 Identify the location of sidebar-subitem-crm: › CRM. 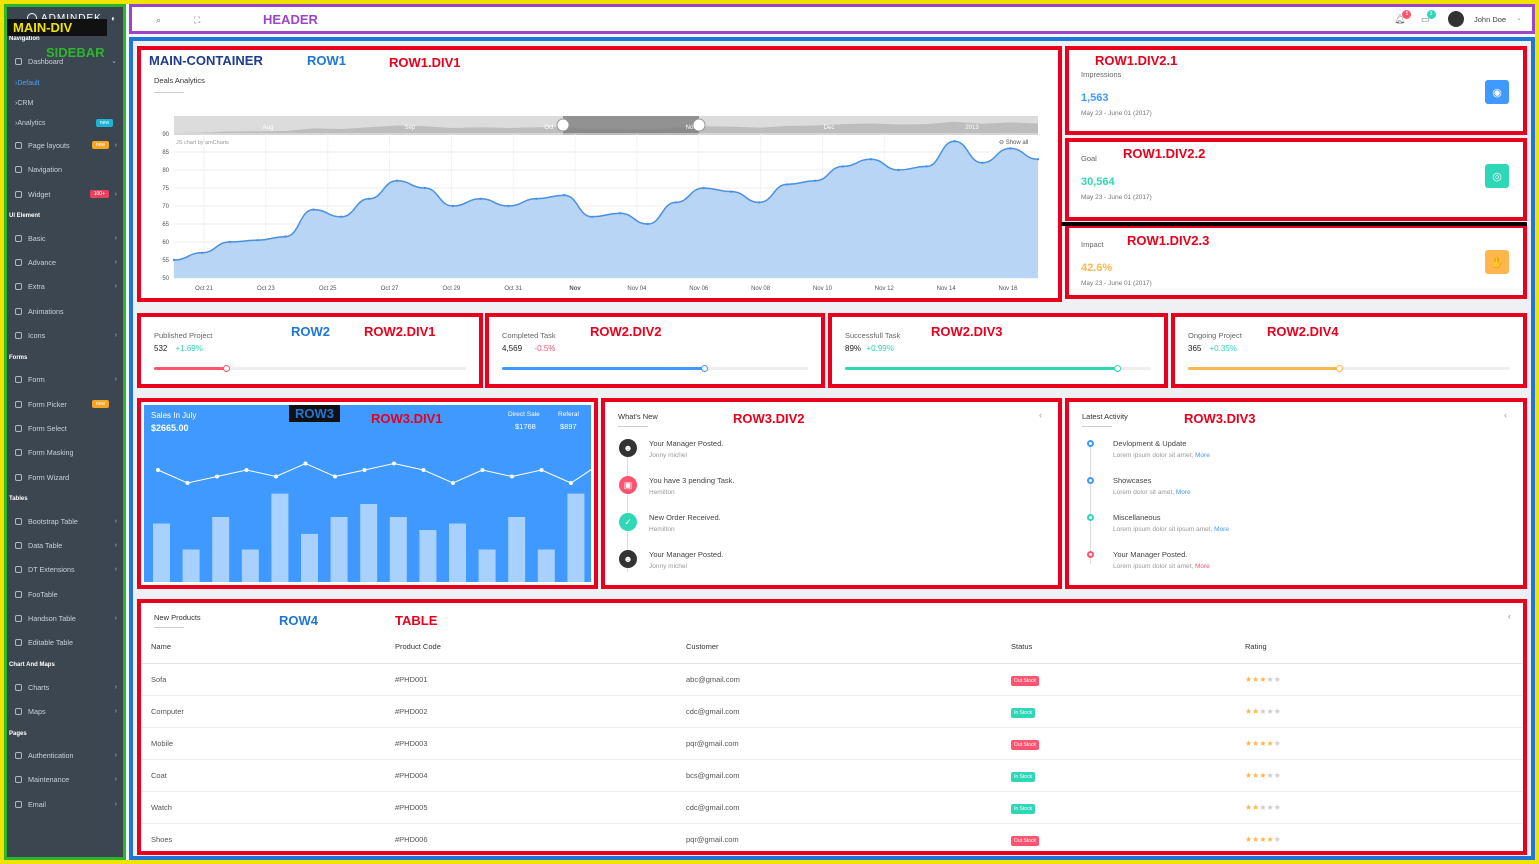
(65, 103).